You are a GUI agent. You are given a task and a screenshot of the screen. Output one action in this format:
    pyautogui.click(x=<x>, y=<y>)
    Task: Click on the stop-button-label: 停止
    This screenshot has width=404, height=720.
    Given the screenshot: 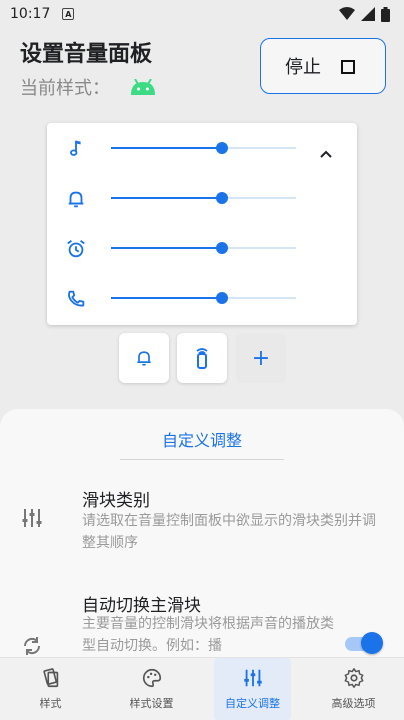 What is the action you would take?
    pyautogui.click(x=303, y=67)
    